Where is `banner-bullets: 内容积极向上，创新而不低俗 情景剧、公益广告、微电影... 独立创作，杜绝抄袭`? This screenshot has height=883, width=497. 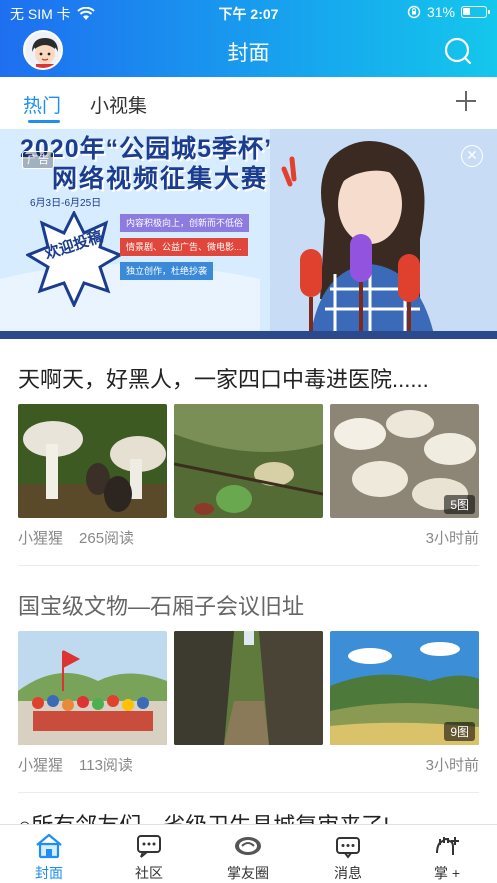
banner-bullets: 内容积极向上，创新而不低俗 情景剧、公益广告、微电影... 独立创作，杜绝抄袭 is located at coordinates (175, 263).